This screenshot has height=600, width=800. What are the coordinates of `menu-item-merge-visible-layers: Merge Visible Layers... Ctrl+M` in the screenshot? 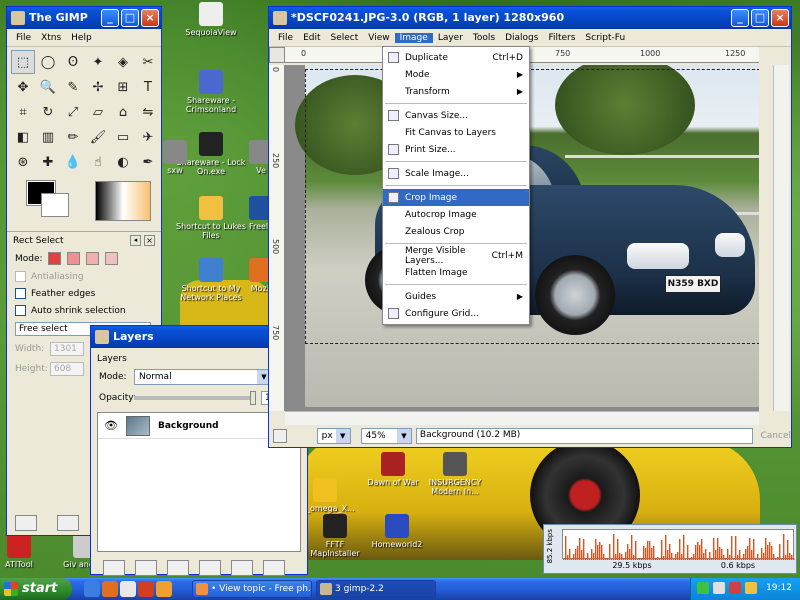 It's located at (456, 256).